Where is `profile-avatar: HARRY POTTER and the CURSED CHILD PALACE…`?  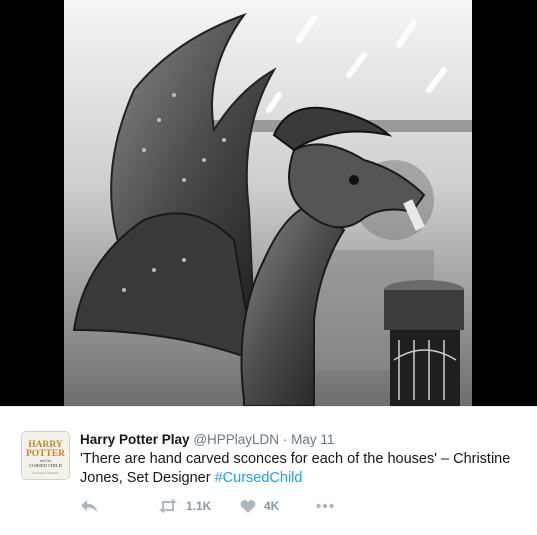
profile-avatar: HARRY POTTER and the CURSED CHILD PALACE… is located at coordinates (45, 455).